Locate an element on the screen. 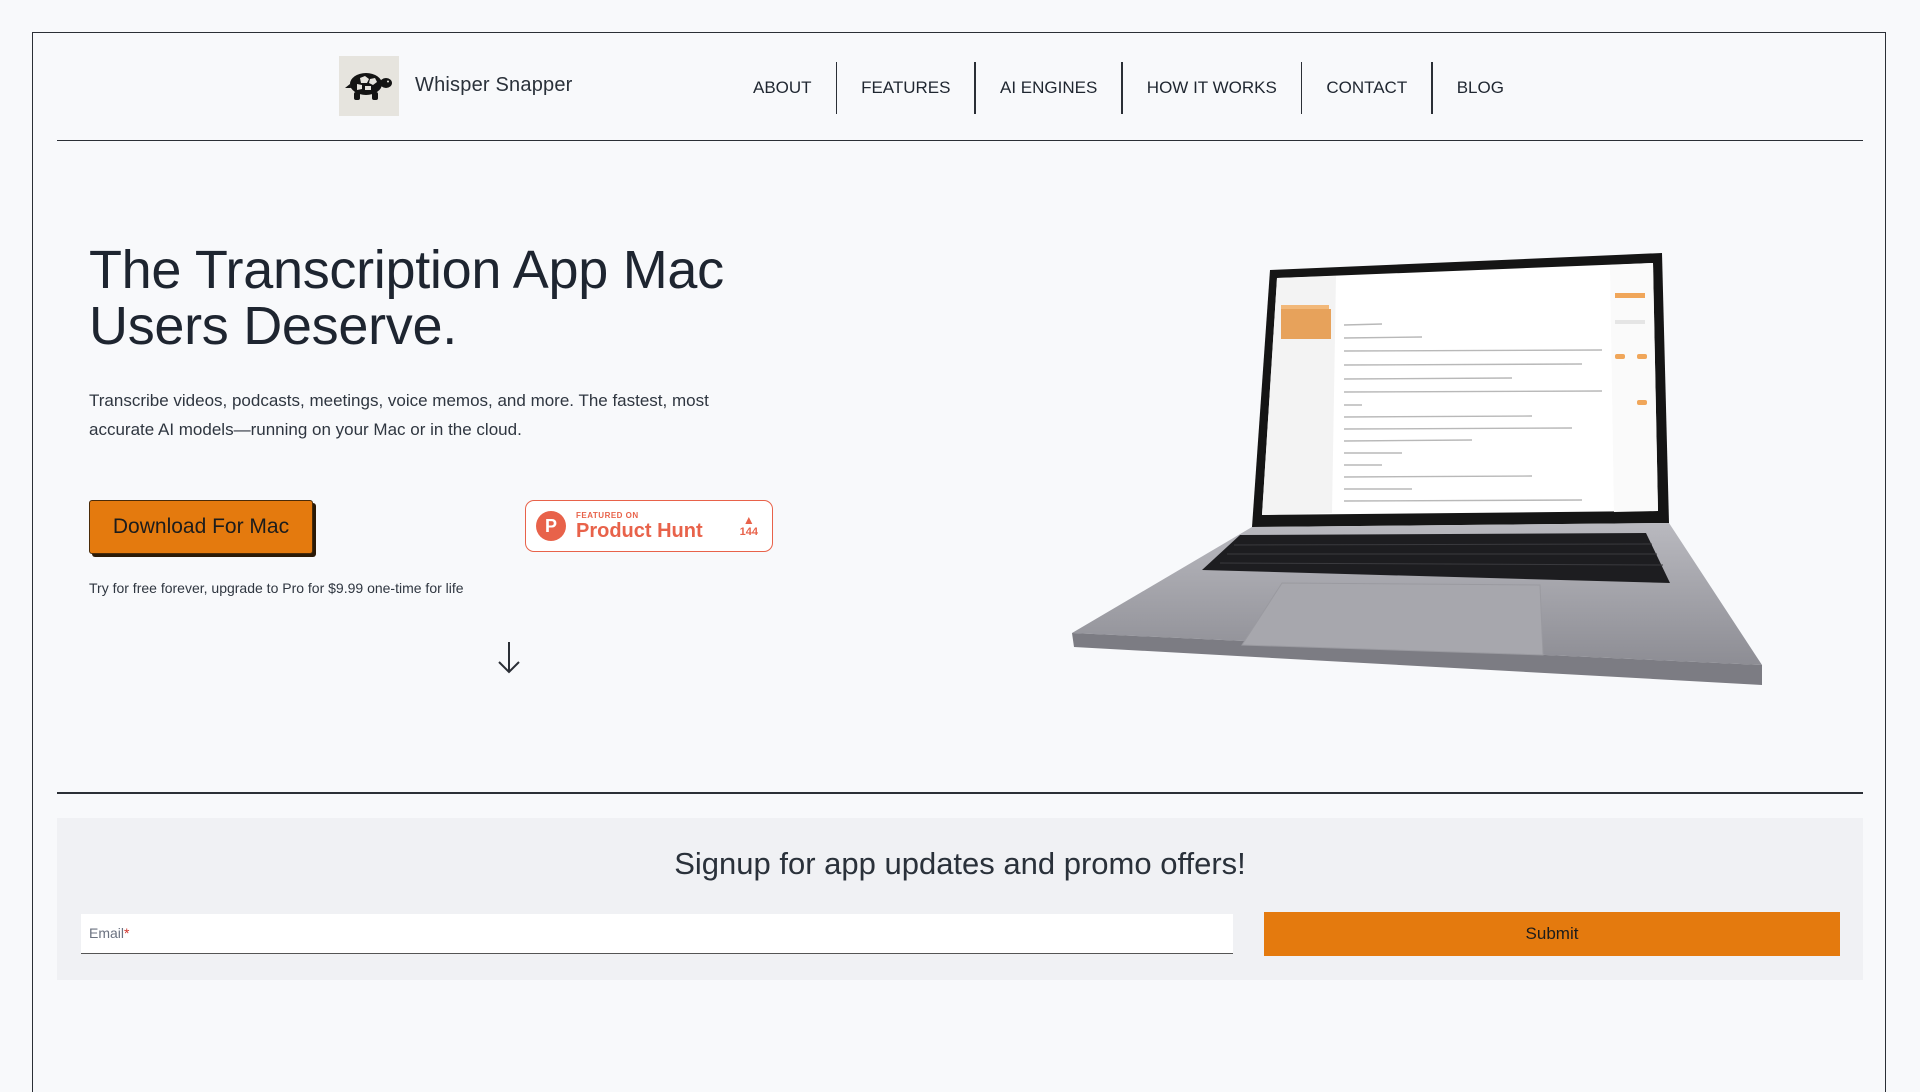 This screenshot has height=1092, width=1920. hero-title-line2: Users Deserve. is located at coordinates (273, 326).